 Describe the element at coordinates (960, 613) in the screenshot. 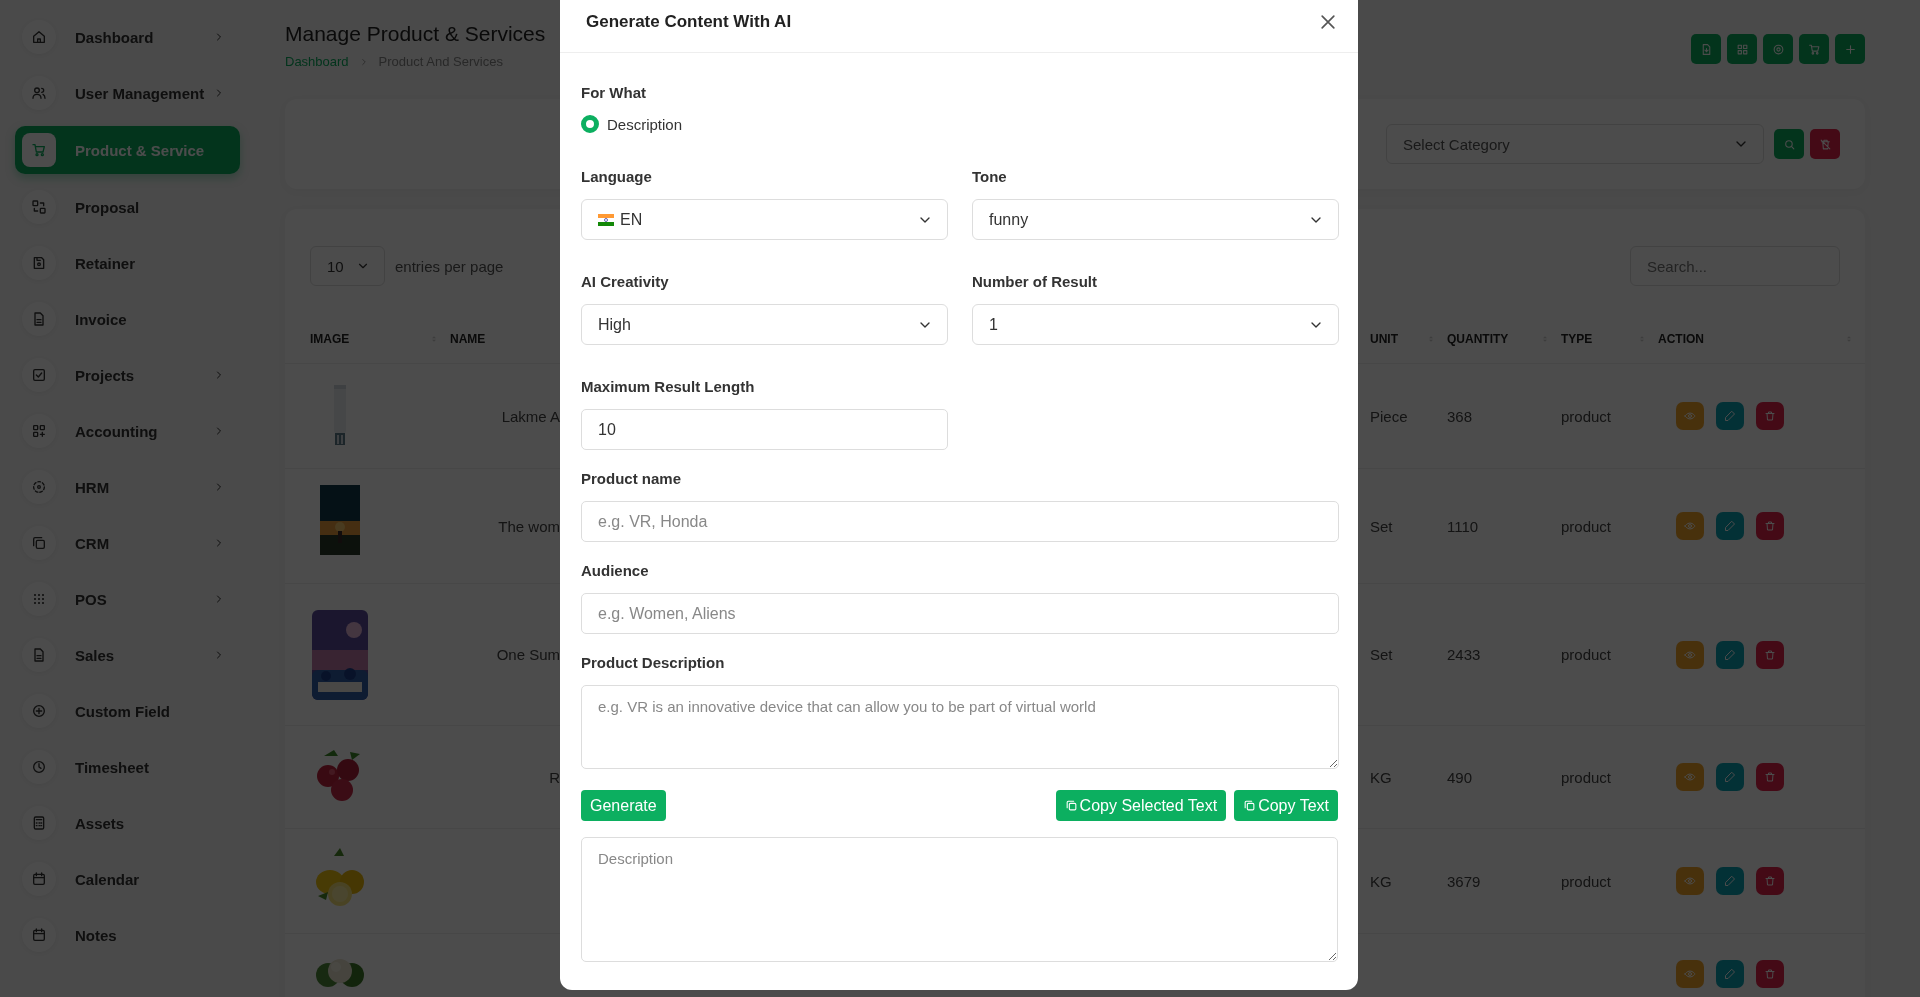

I see `input-field: e.g. Women, Aliens` at that location.